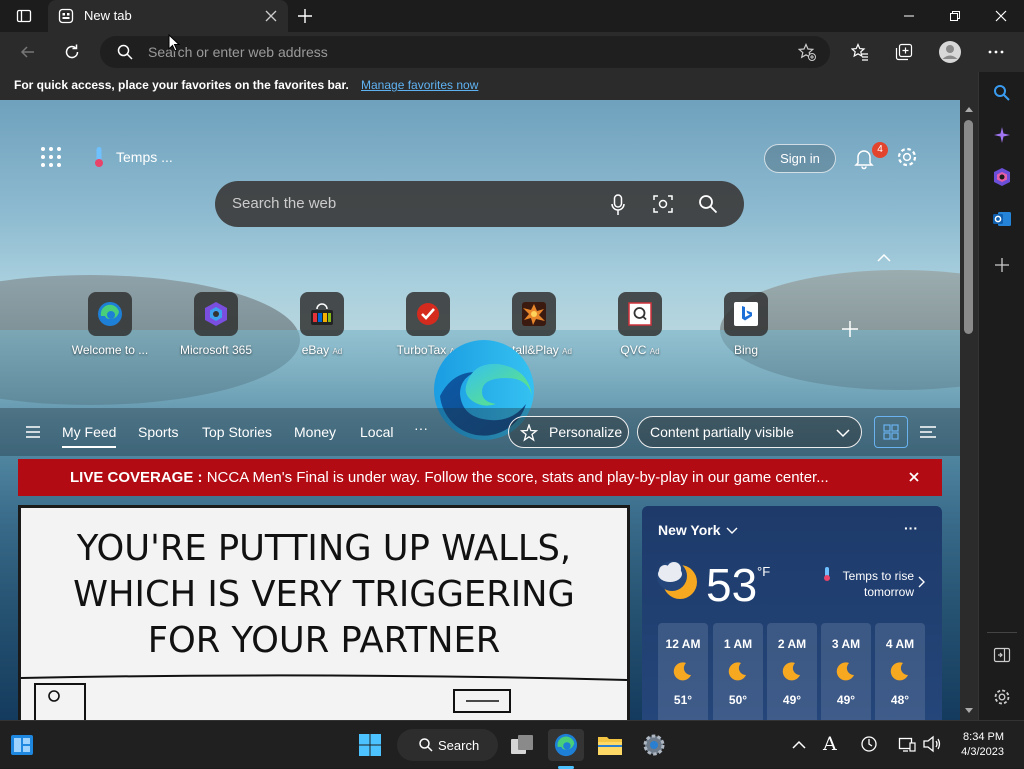 Image resolution: width=1024 pixels, height=769 pixels. Describe the element at coordinates (746, 324) in the screenshot. I see `quick-link-bing: Bing` at that location.